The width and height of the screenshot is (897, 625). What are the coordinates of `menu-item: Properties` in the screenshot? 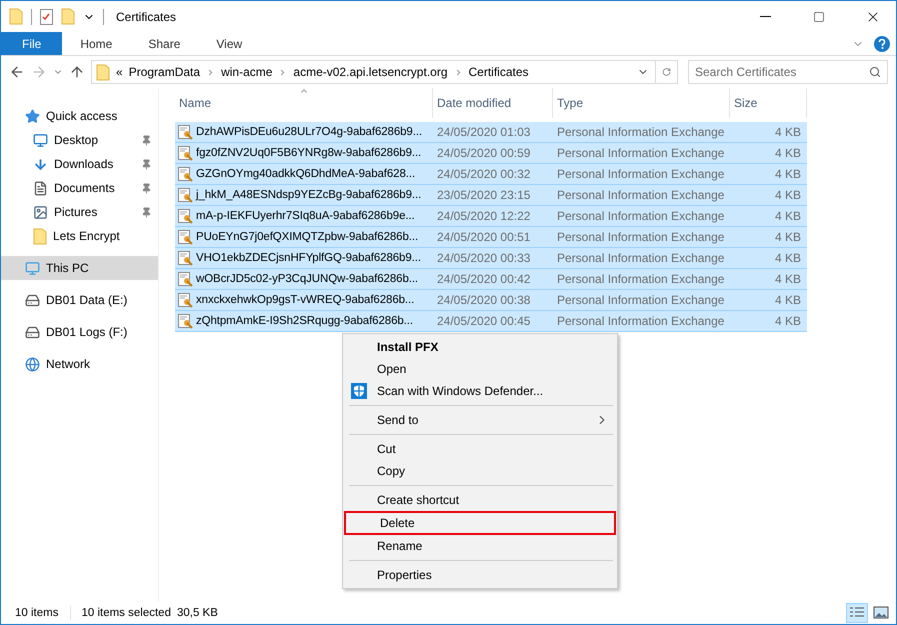 It's located at (480, 575).